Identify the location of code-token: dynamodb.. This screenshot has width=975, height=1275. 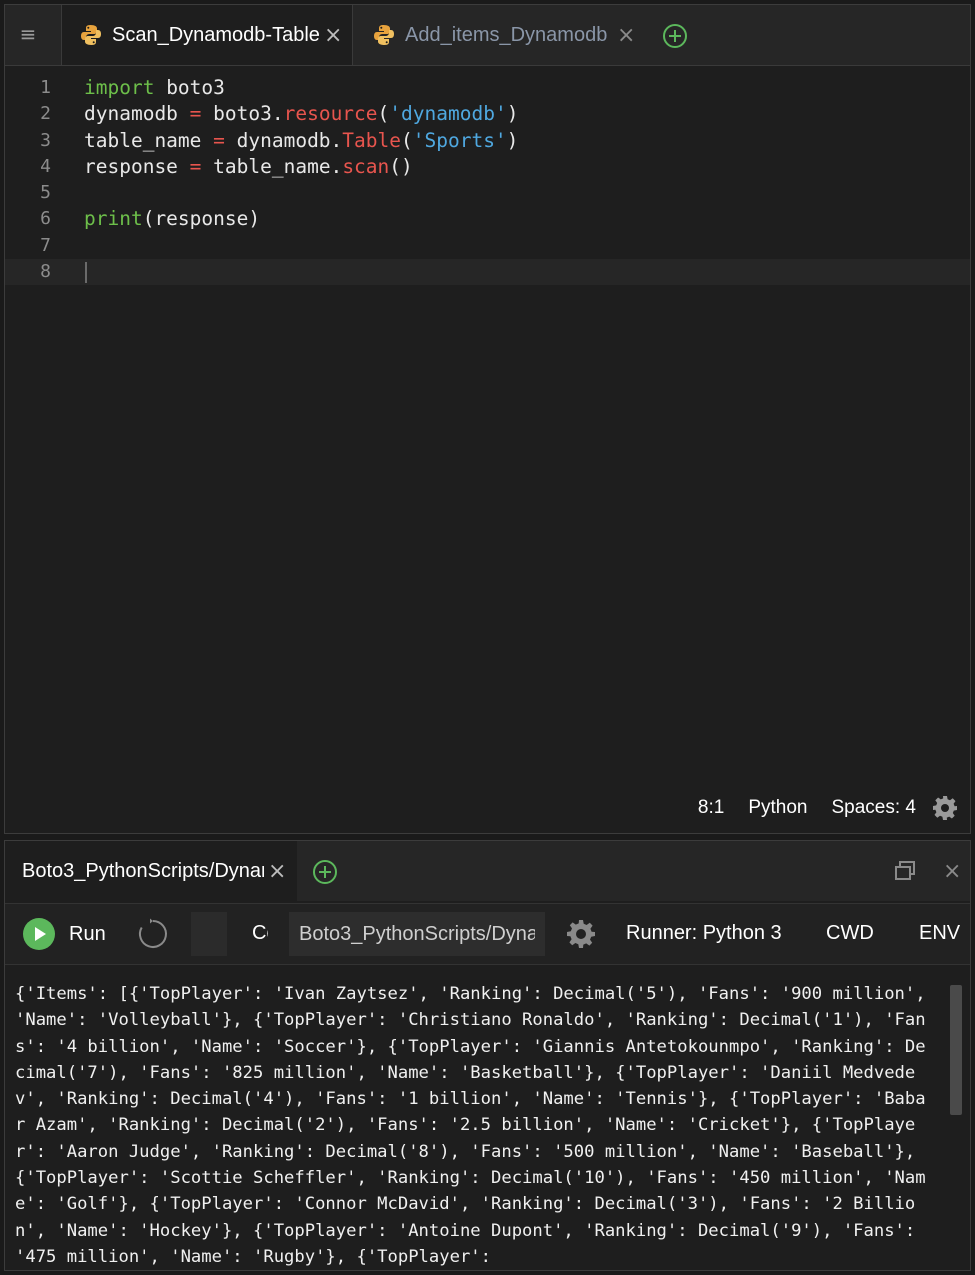
(283, 140).